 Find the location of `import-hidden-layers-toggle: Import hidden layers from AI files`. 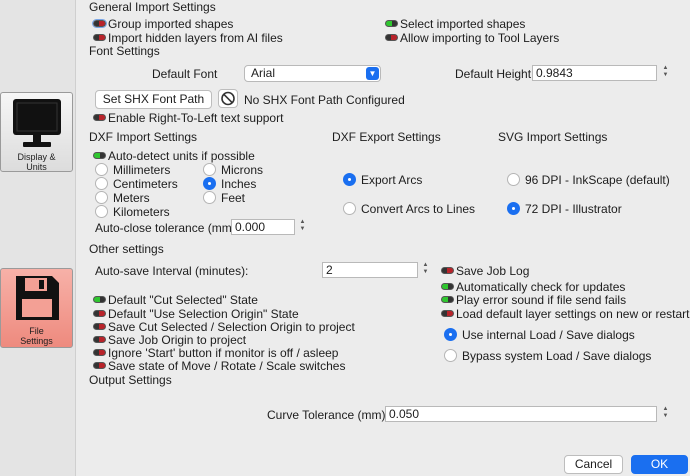

import-hidden-layers-toggle: Import hidden layers from AI files is located at coordinates (188, 38).